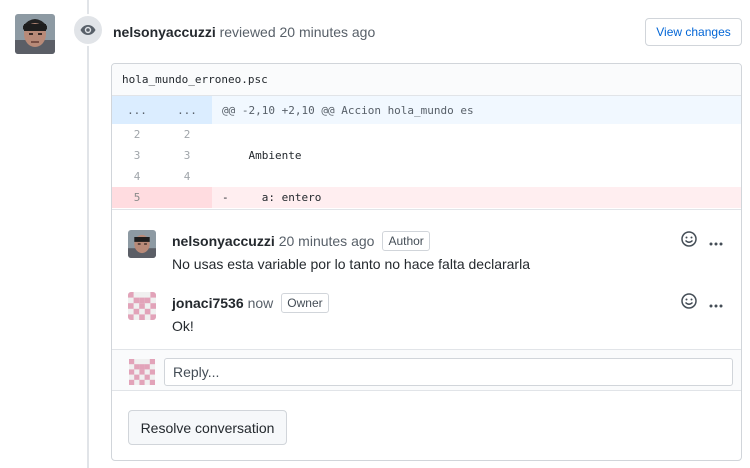 The image size is (750, 468). What do you see at coordinates (426, 155) in the screenshot?
I see `diff-row: 3 3 Ambiente` at bounding box center [426, 155].